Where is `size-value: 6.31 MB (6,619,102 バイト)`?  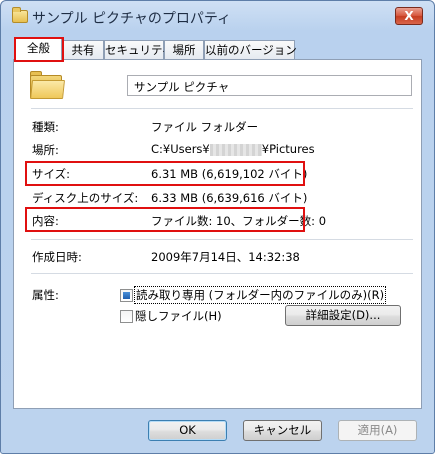 size-value: 6.31 MB (6,619,102 バイト) is located at coordinates (229, 174).